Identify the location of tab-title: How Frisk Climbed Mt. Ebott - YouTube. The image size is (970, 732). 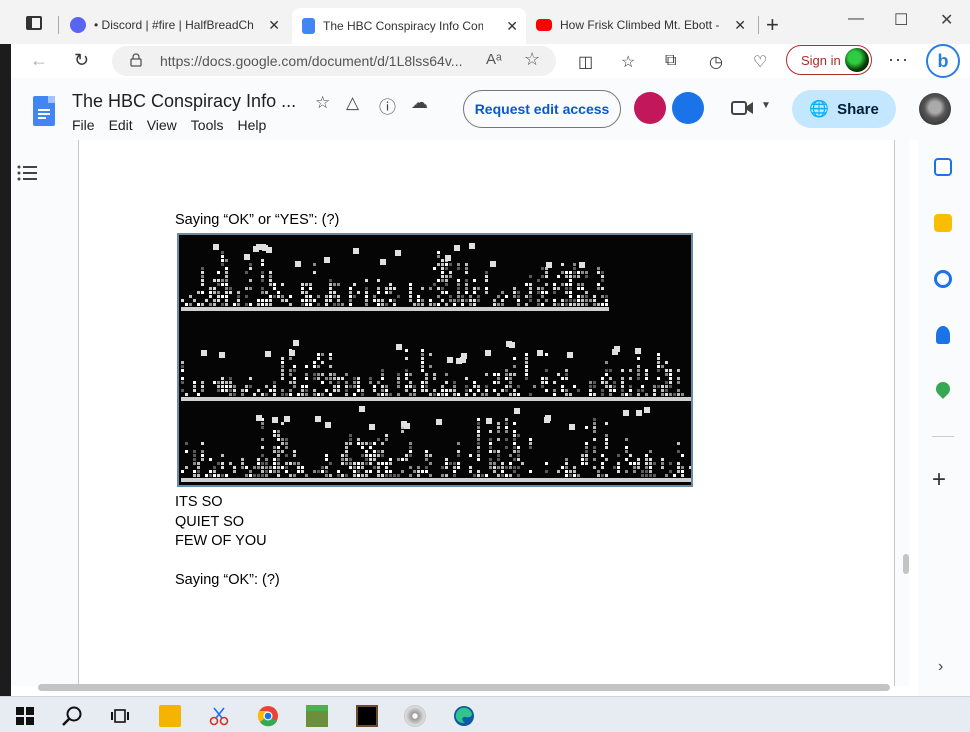
(640, 25).